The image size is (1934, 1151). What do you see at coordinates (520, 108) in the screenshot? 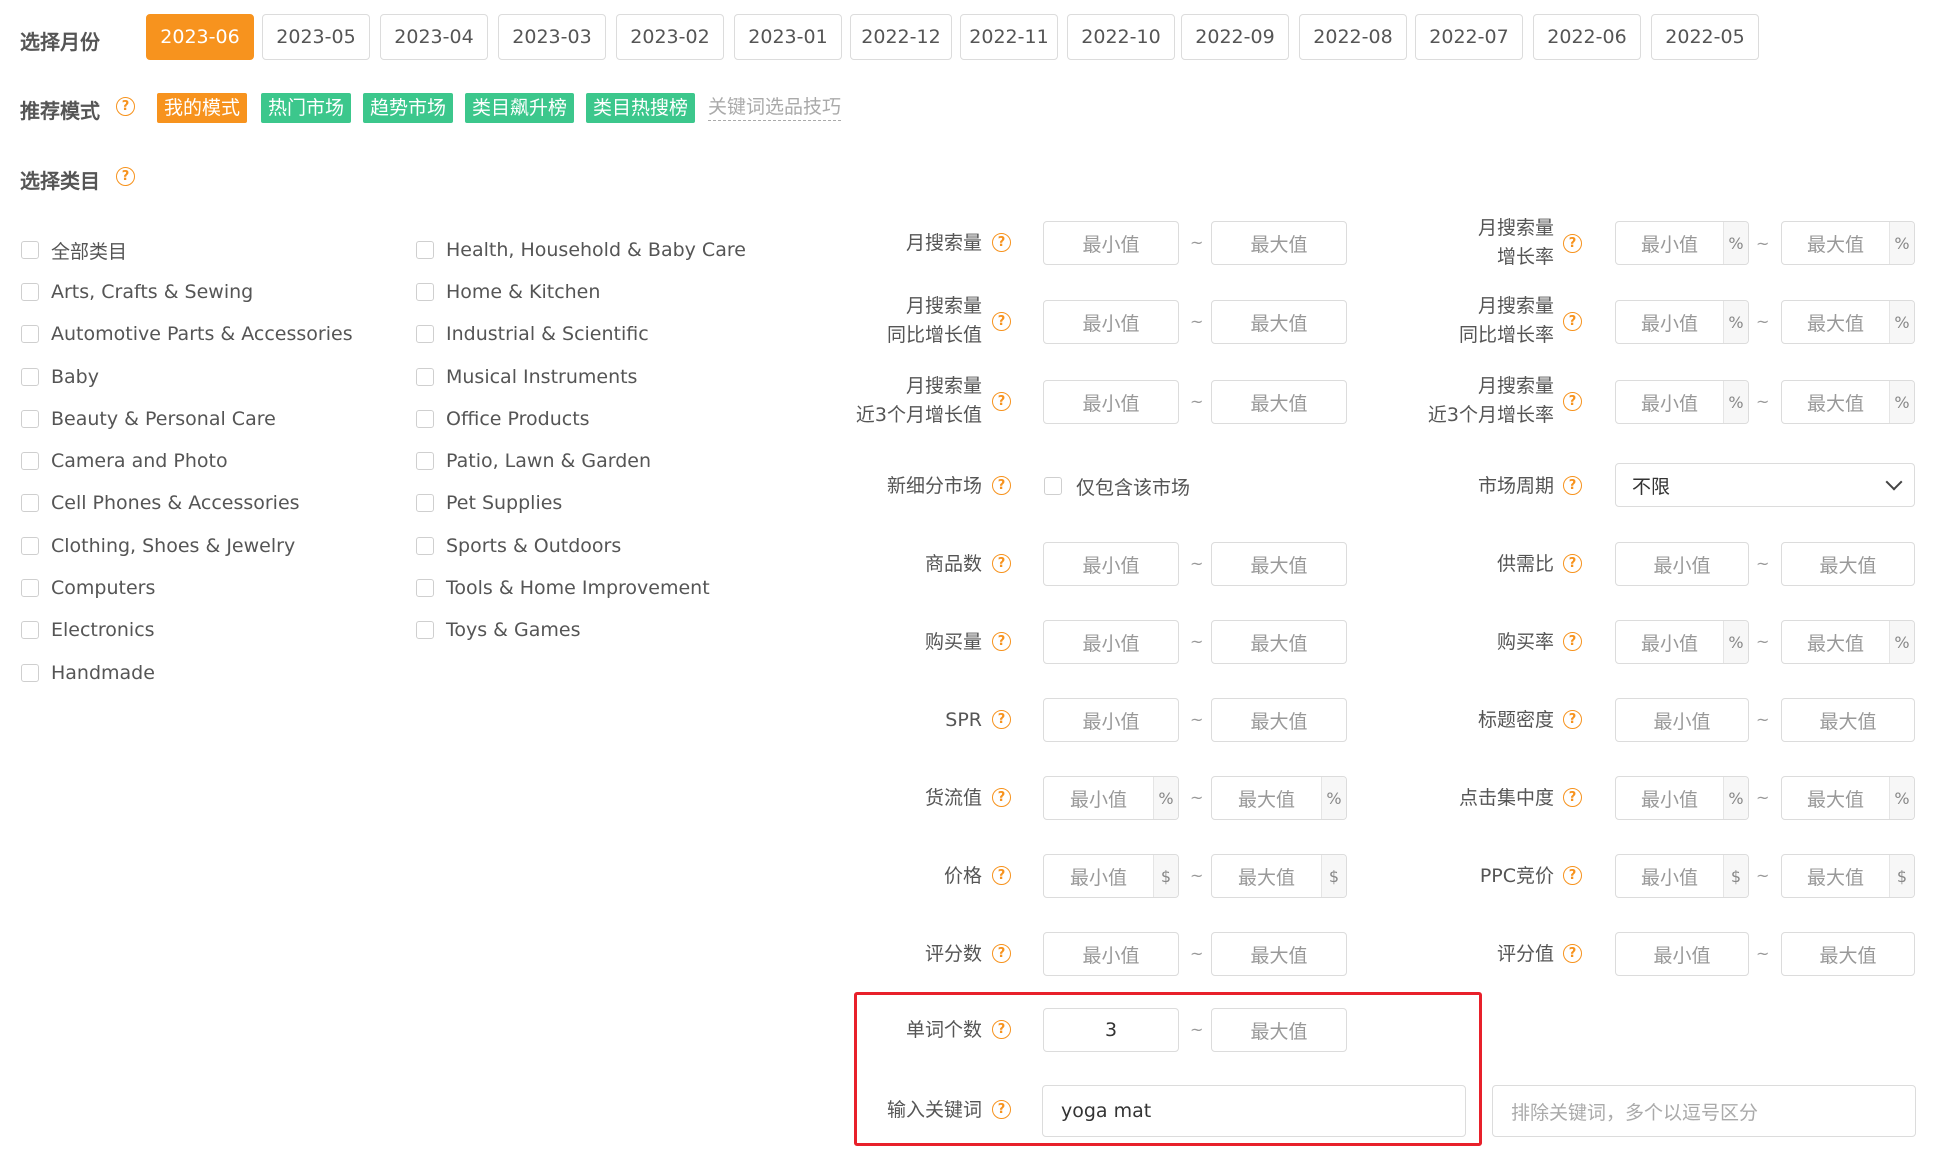
I see `mode-tag-rising: 类目飙升榜` at bounding box center [520, 108].